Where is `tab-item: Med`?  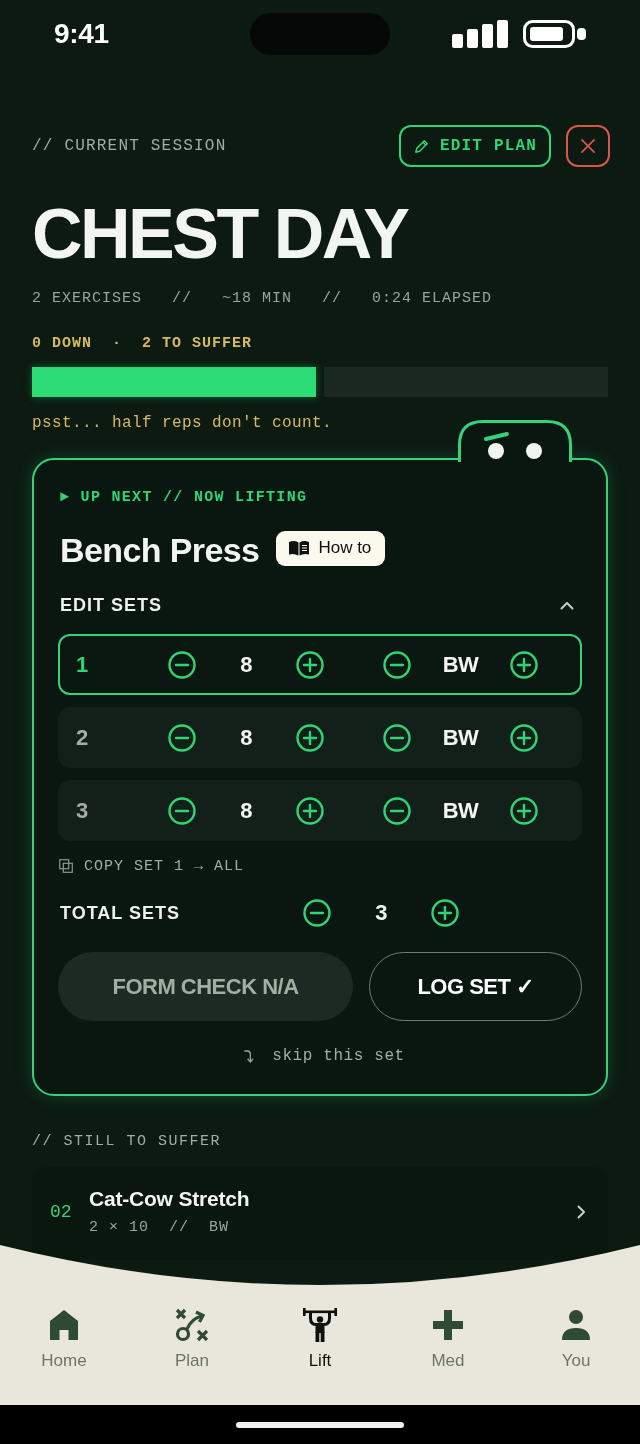 tab-item: Med is located at coordinates (448, 1339).